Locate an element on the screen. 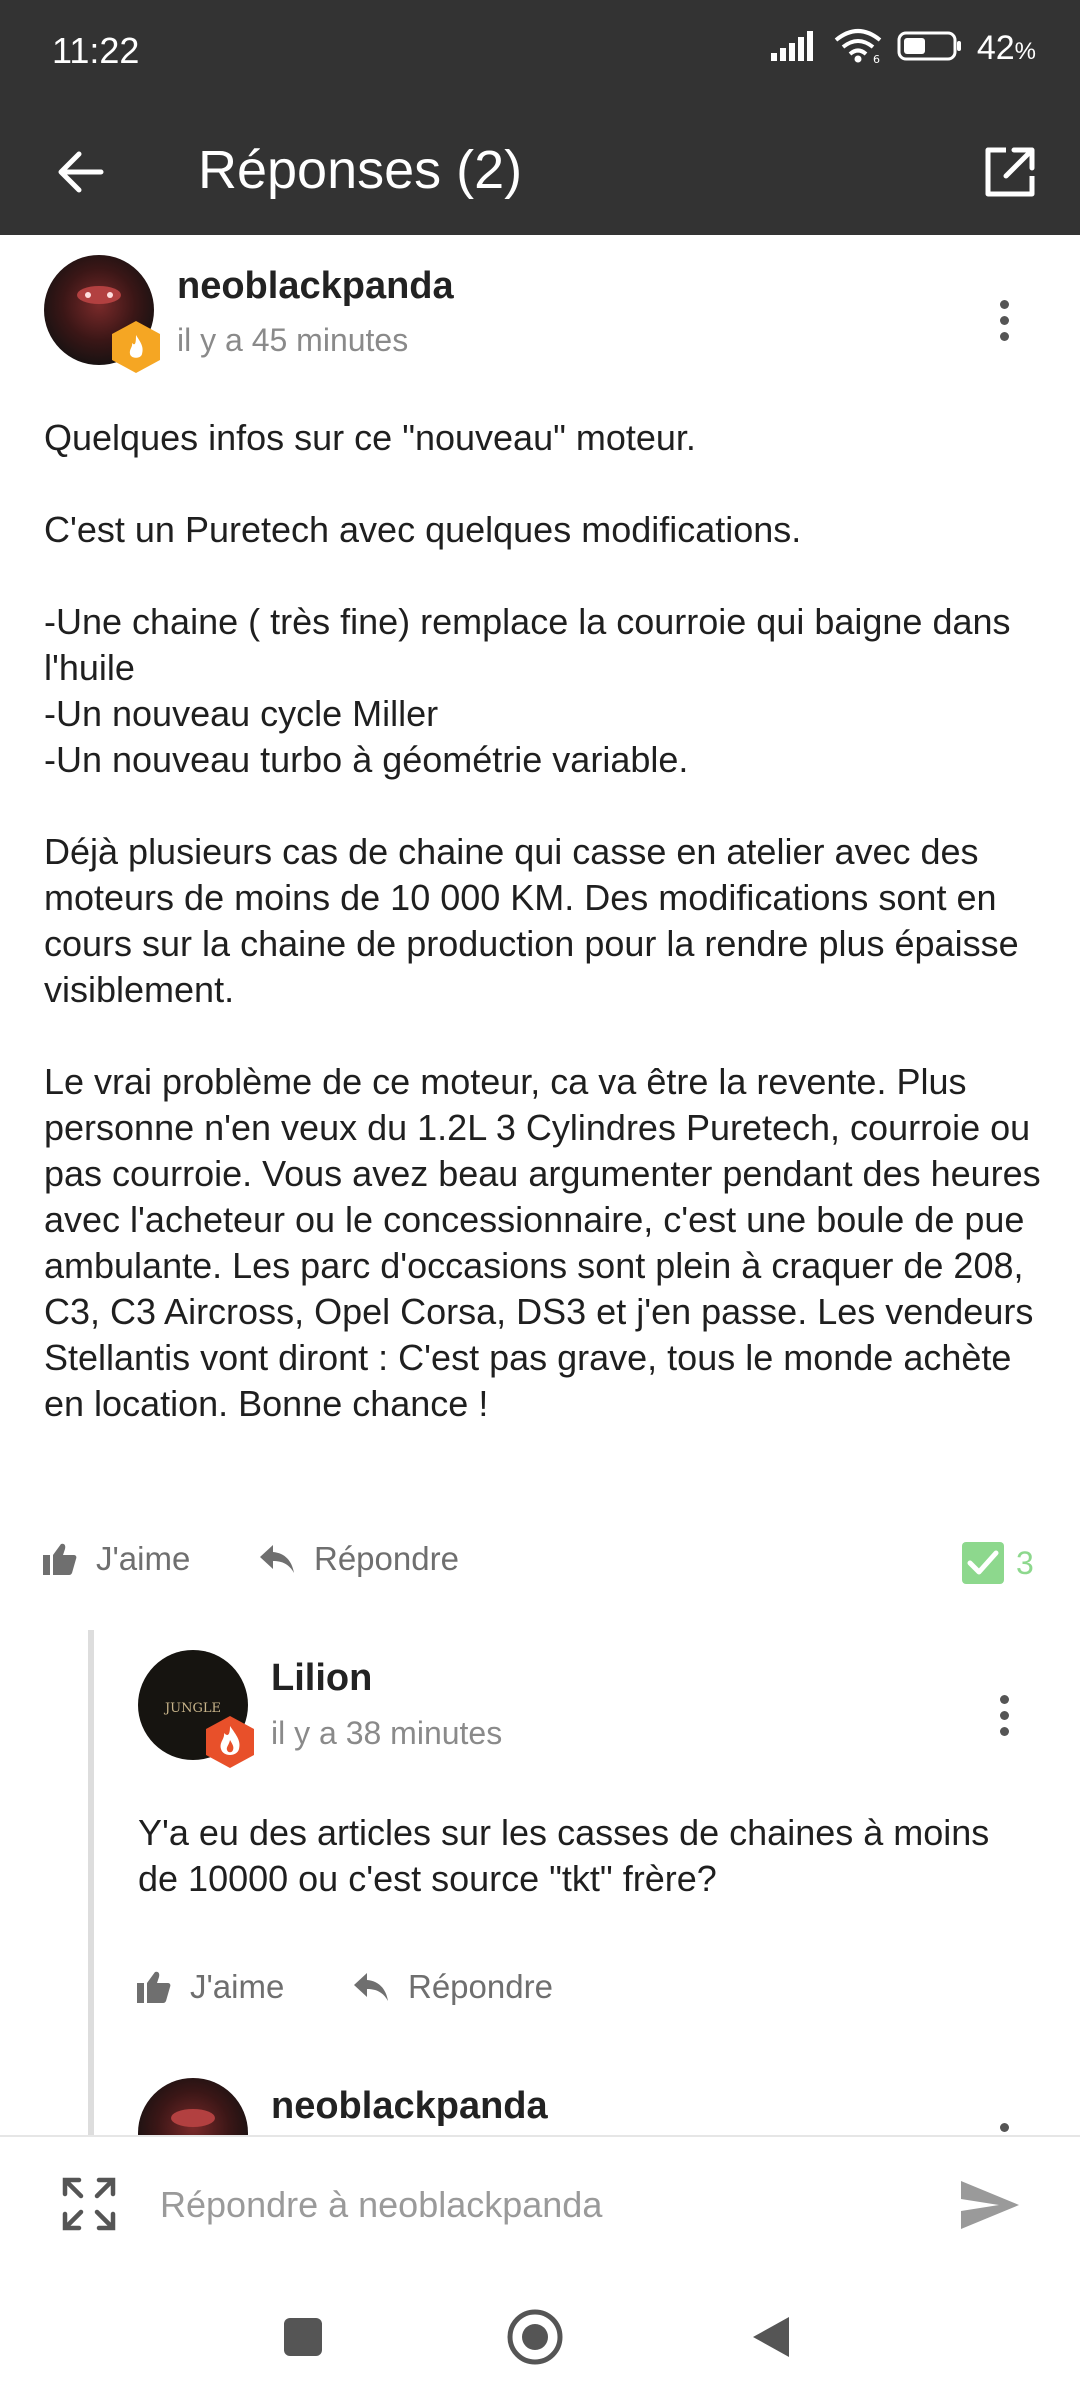  system-nav-bar is located at coordinates (540, 2335).